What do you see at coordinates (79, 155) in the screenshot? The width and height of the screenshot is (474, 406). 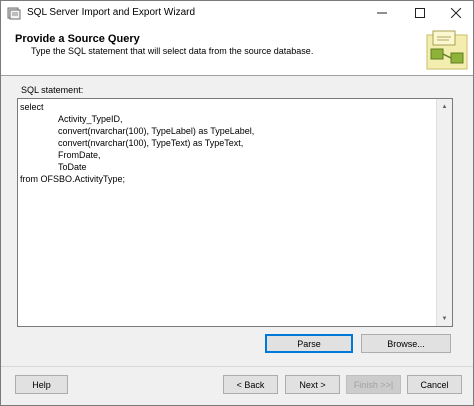 I see `sql-line: FromDate,` at bounding box center [79, 155].